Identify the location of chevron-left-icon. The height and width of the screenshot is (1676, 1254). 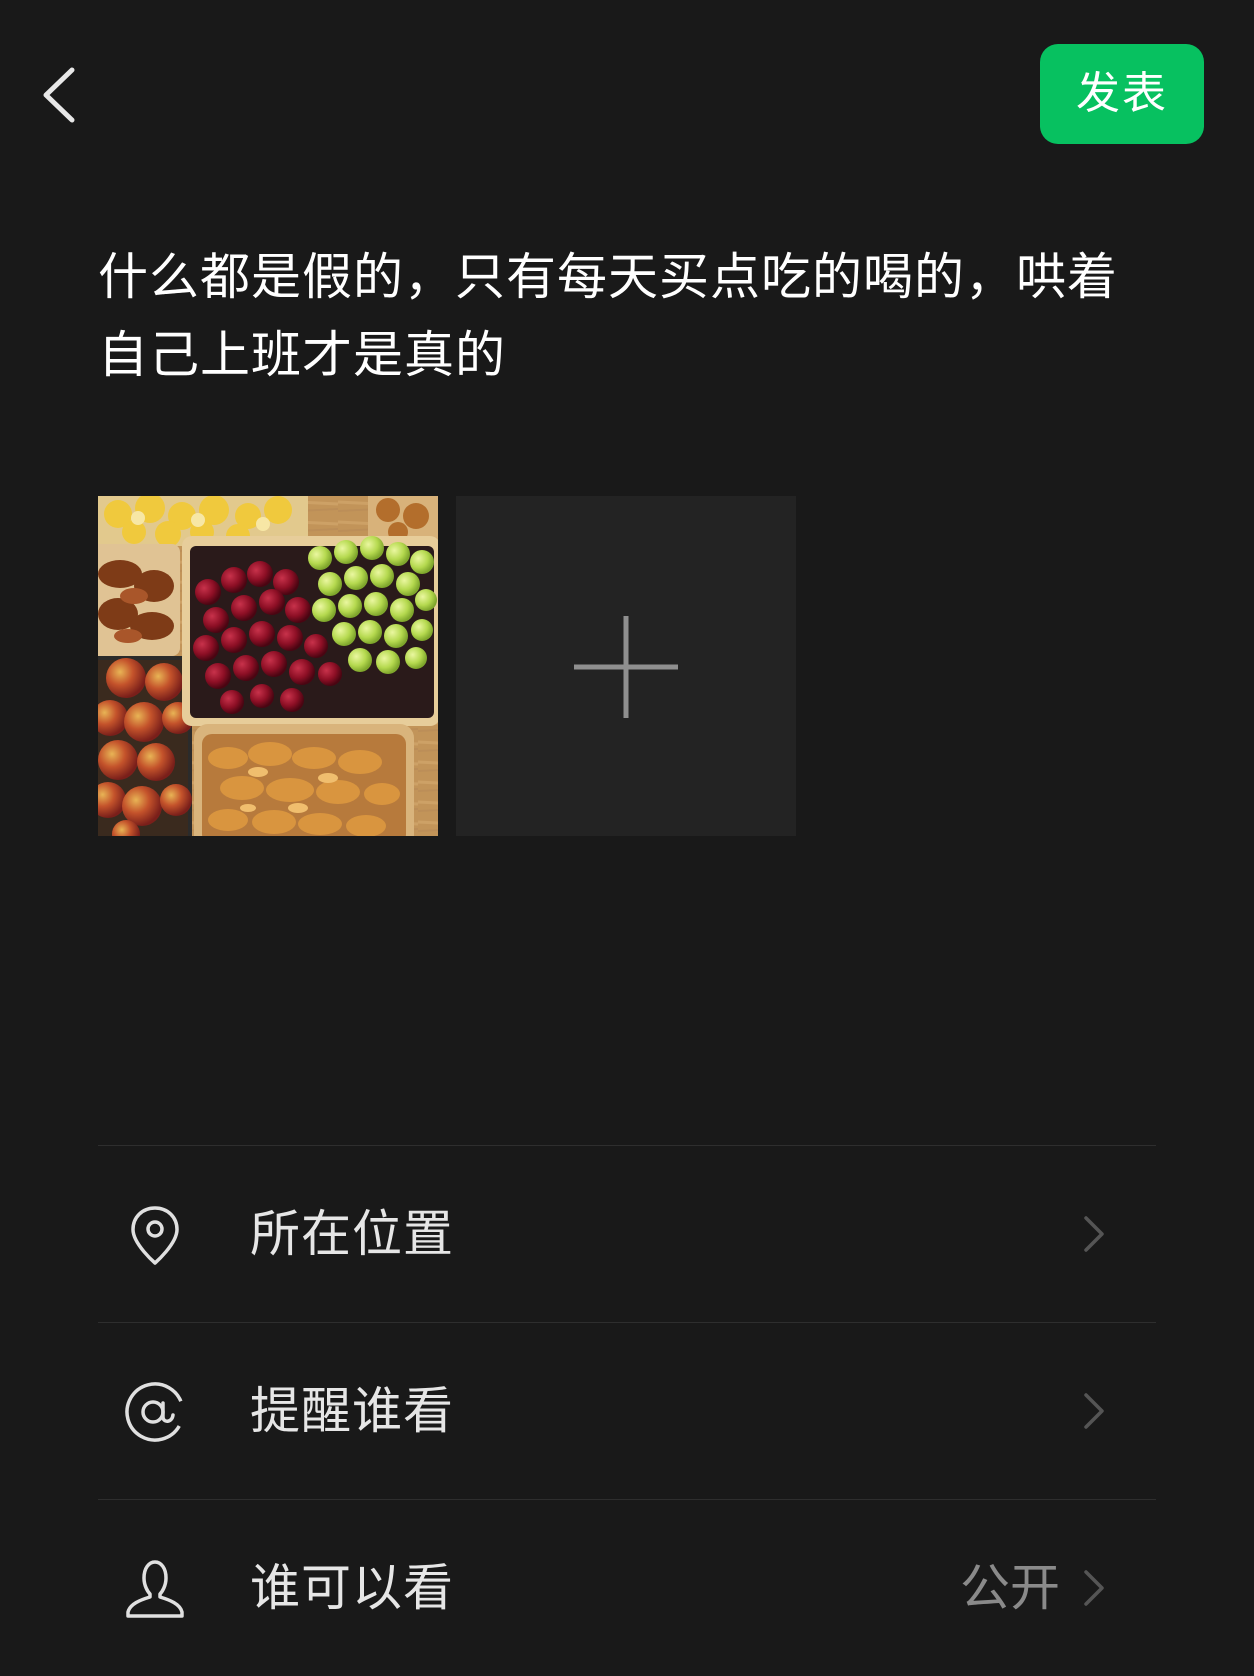
(59, 95).